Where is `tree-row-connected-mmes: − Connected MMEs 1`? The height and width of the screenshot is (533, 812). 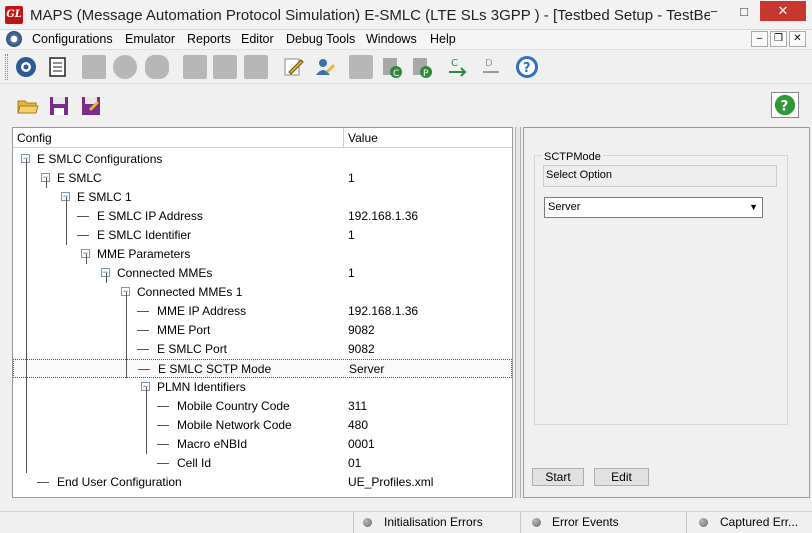 tree-row-connected-mmes: − Connected MMEs 1 is located at coordinates (262, 273).